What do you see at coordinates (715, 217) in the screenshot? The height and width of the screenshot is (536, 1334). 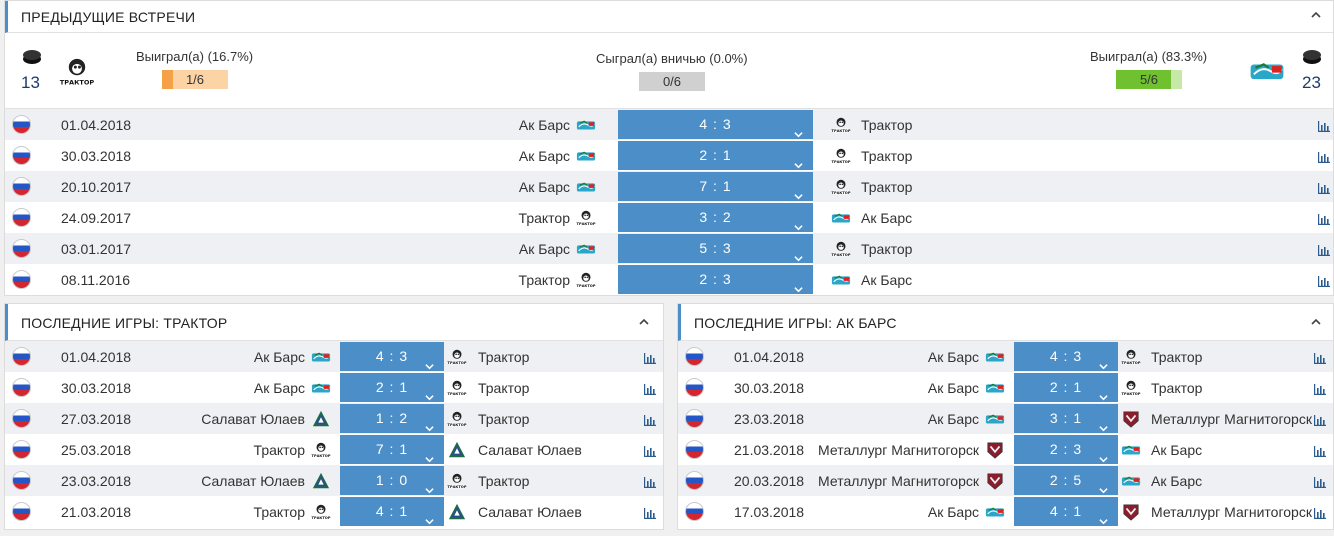 I see `score-button: 3 : 2` at bounding box center [715, 217].